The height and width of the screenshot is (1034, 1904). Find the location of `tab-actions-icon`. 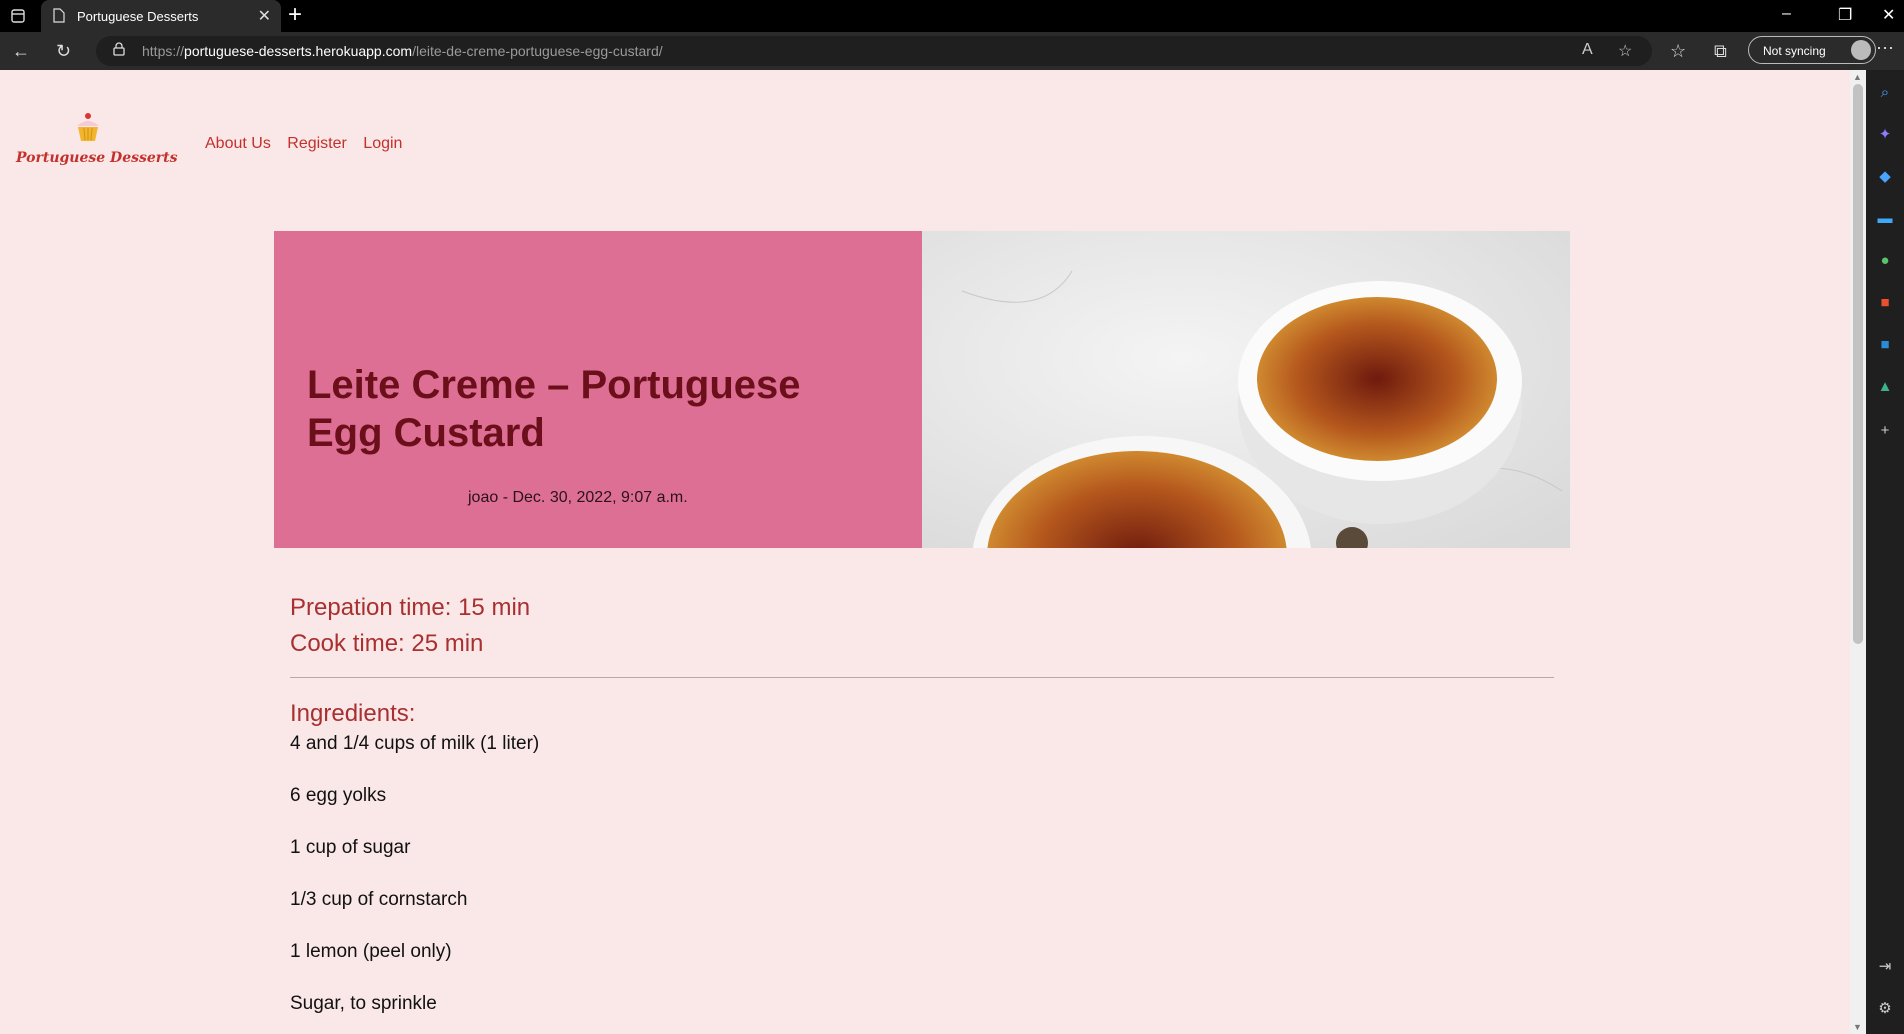

tab-actions-icon is located at coordinates (18, 18).